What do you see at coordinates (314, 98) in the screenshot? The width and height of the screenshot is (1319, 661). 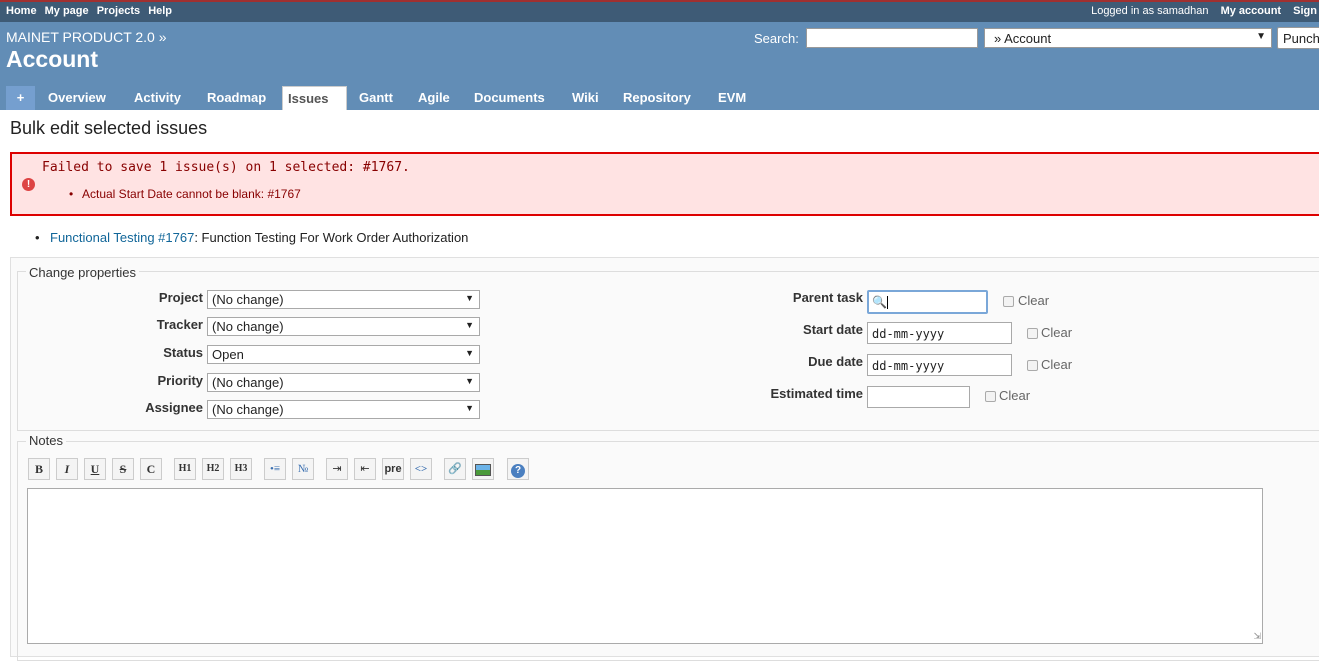 I see `tab-issues: Issues` at bounding box center [314, 98].